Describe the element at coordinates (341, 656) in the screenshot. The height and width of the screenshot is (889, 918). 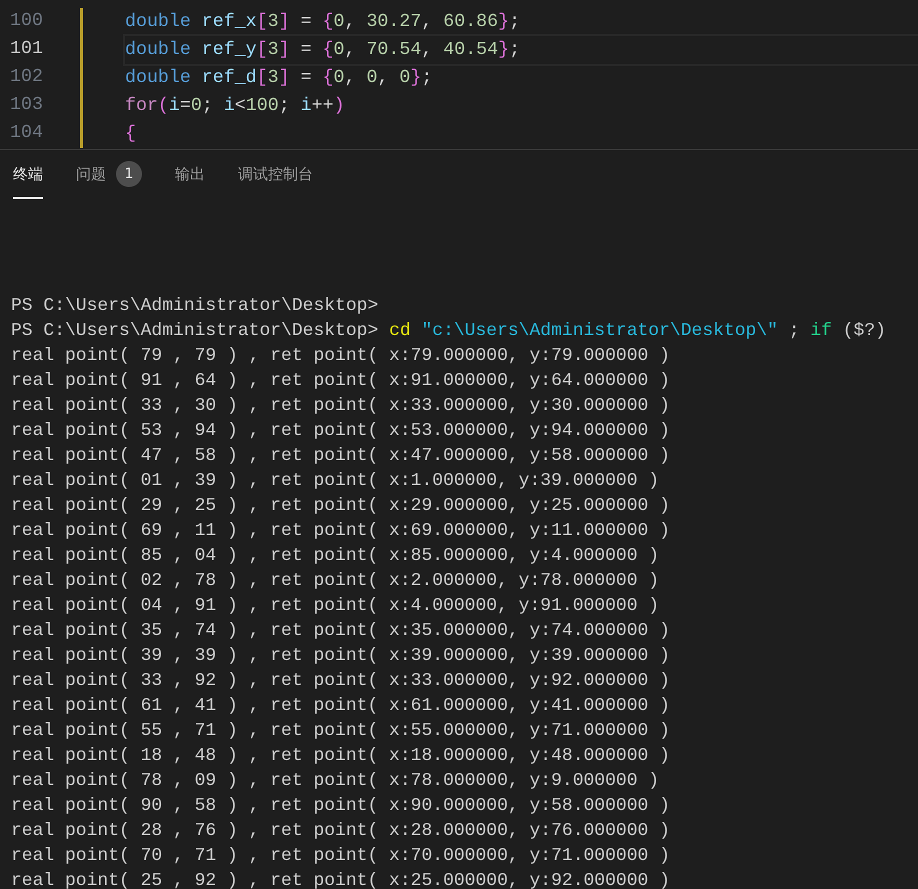
I see `terminal-line: real point( 39 , 39 ) , ret point( x:39.000000, y:39.000000 )` at that location.